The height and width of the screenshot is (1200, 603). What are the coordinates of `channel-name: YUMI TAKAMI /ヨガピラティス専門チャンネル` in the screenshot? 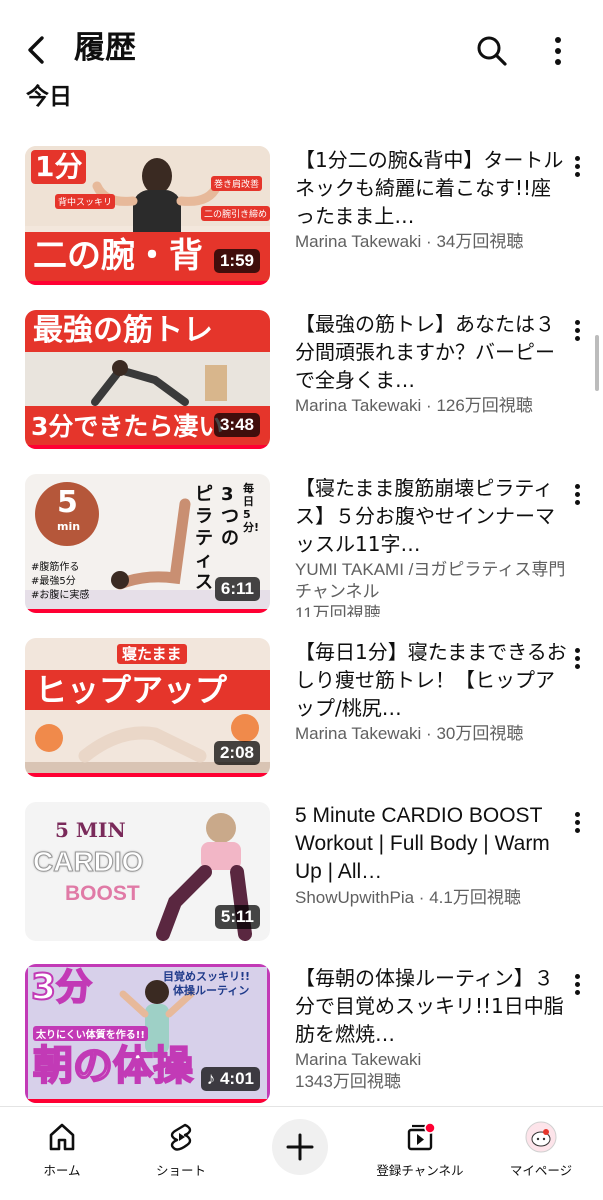 It's located at (430, 580).